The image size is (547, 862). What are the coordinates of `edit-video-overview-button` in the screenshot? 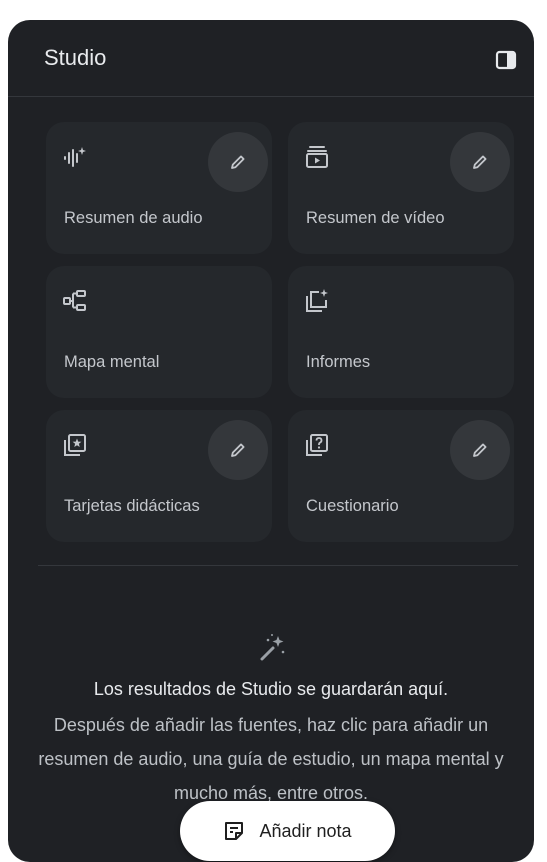 It's located at (480, 162).